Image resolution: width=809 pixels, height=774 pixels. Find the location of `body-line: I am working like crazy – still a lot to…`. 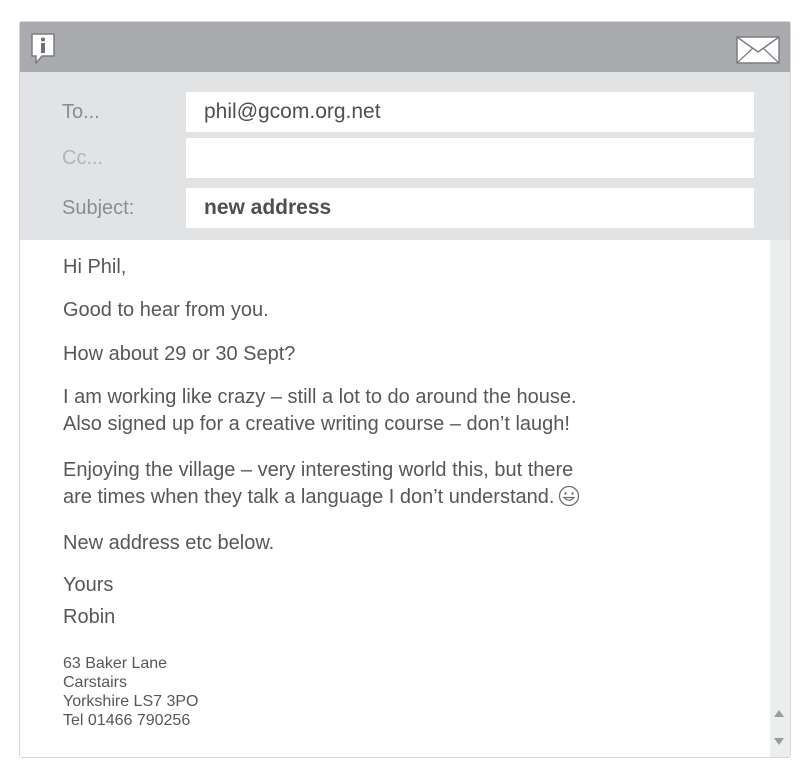

body-line: I am working like crazy – still a lot to… is located at coordinates (320, 397).